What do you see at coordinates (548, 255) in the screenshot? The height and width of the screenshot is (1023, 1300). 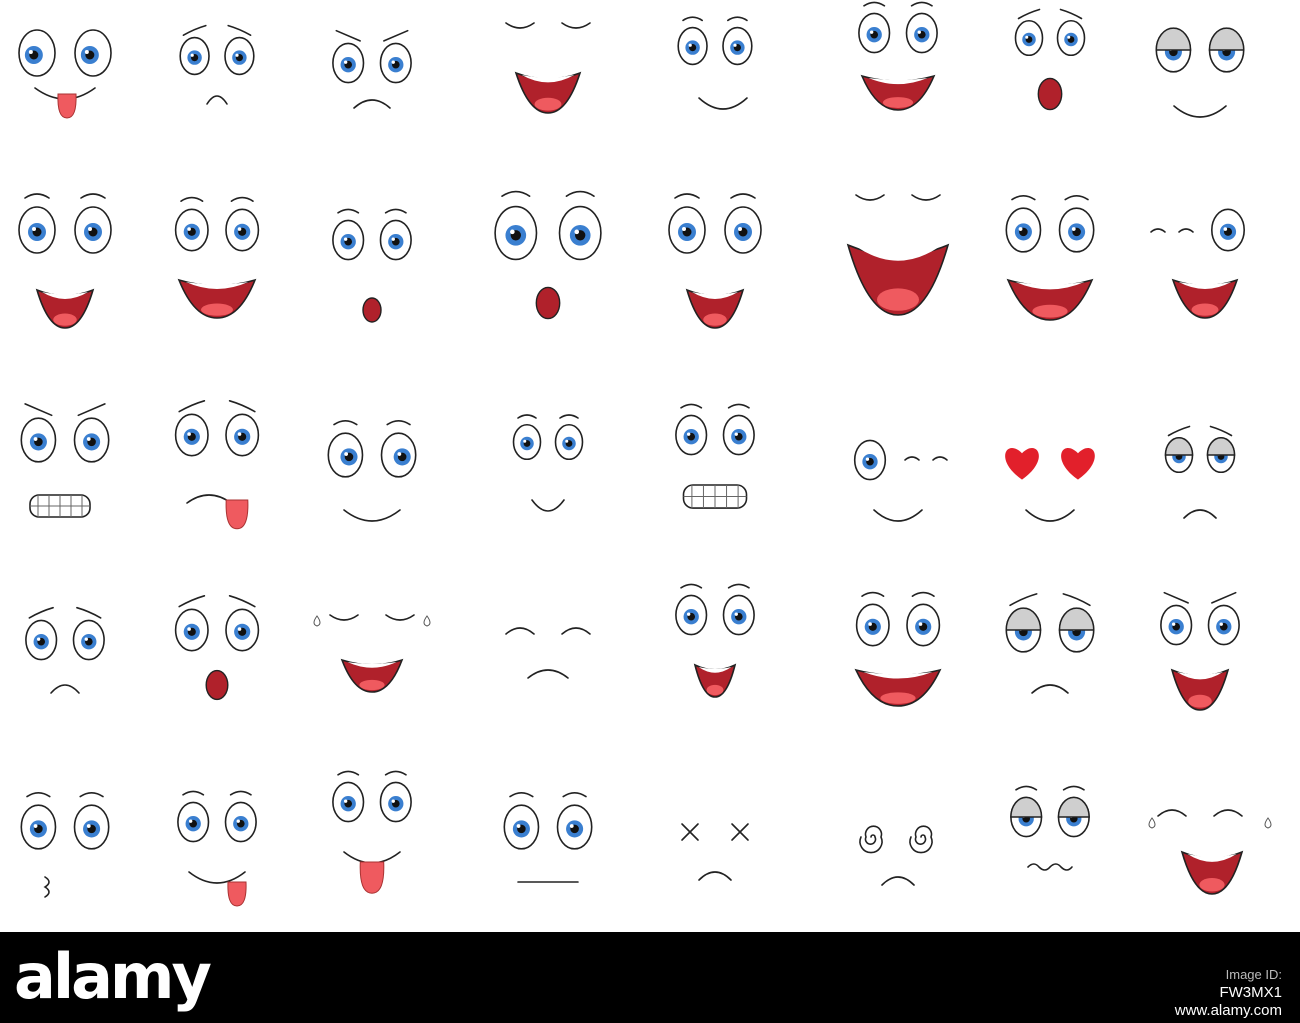 I see `face-amazed` at bounding box center [548, 255].